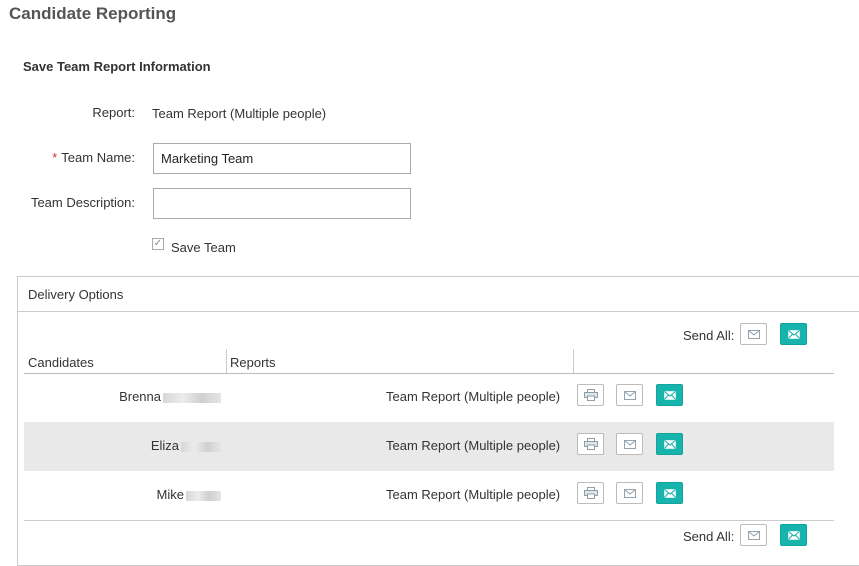 This screenshot has width=859, height=566. I want to click on send-all-label-top: Send All:, so click(709, 335).